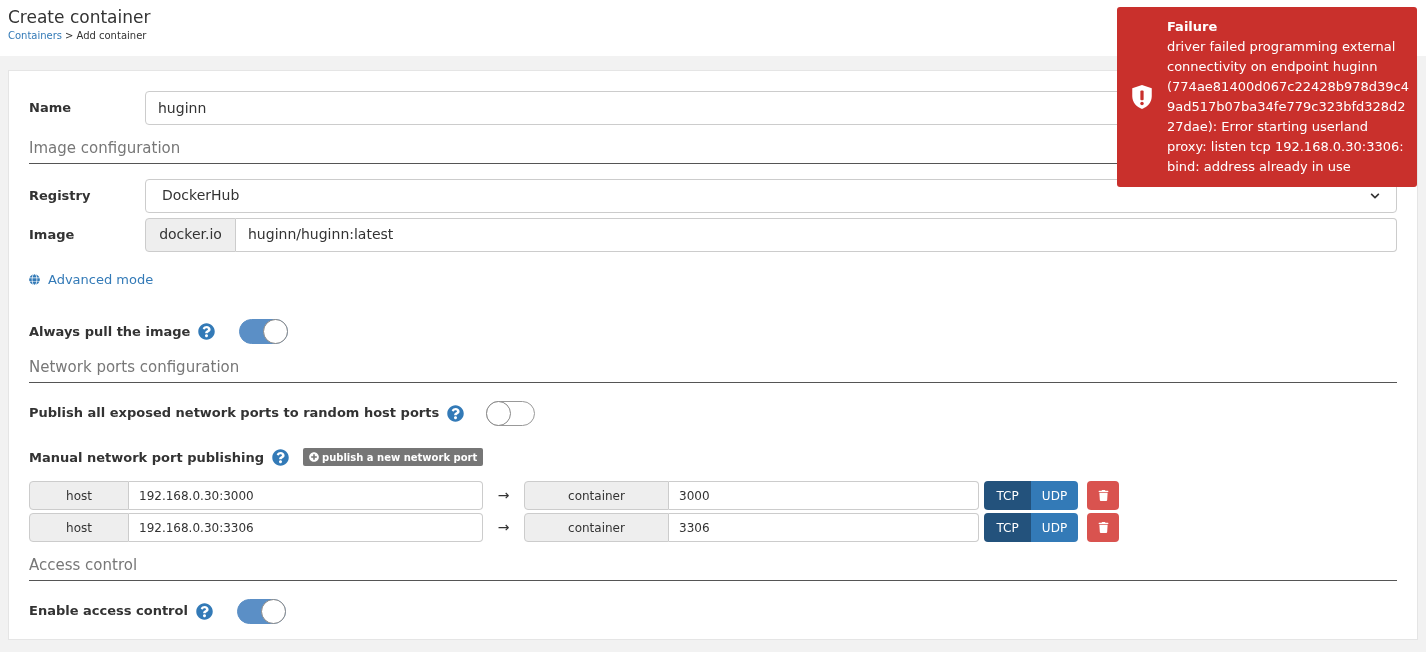 This screenshot has width=1426, height=652. I want to click on host-input: 192.168.0.30:3306, so click(306, 527).